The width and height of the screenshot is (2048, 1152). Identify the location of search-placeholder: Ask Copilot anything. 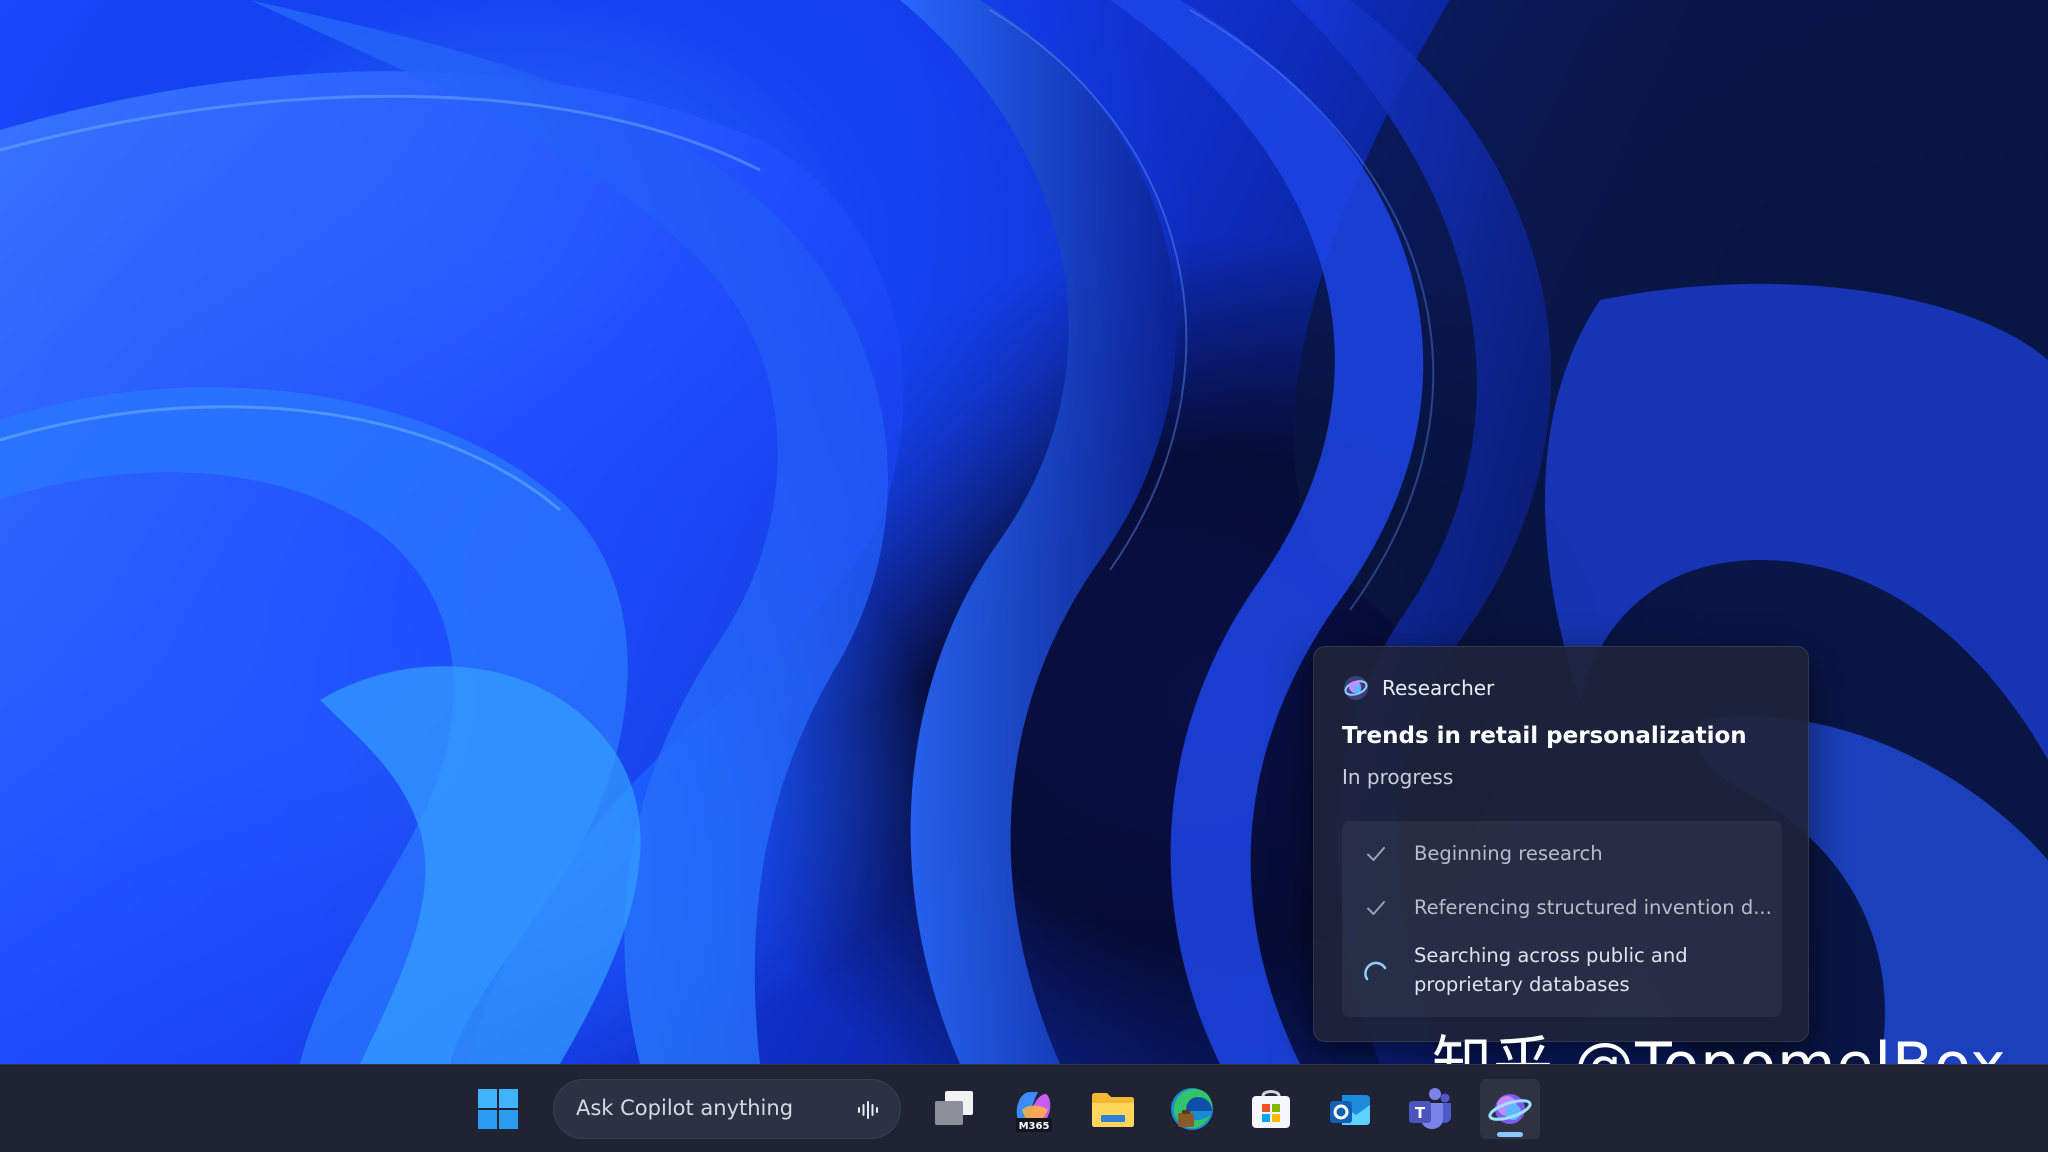
(685, 1108).